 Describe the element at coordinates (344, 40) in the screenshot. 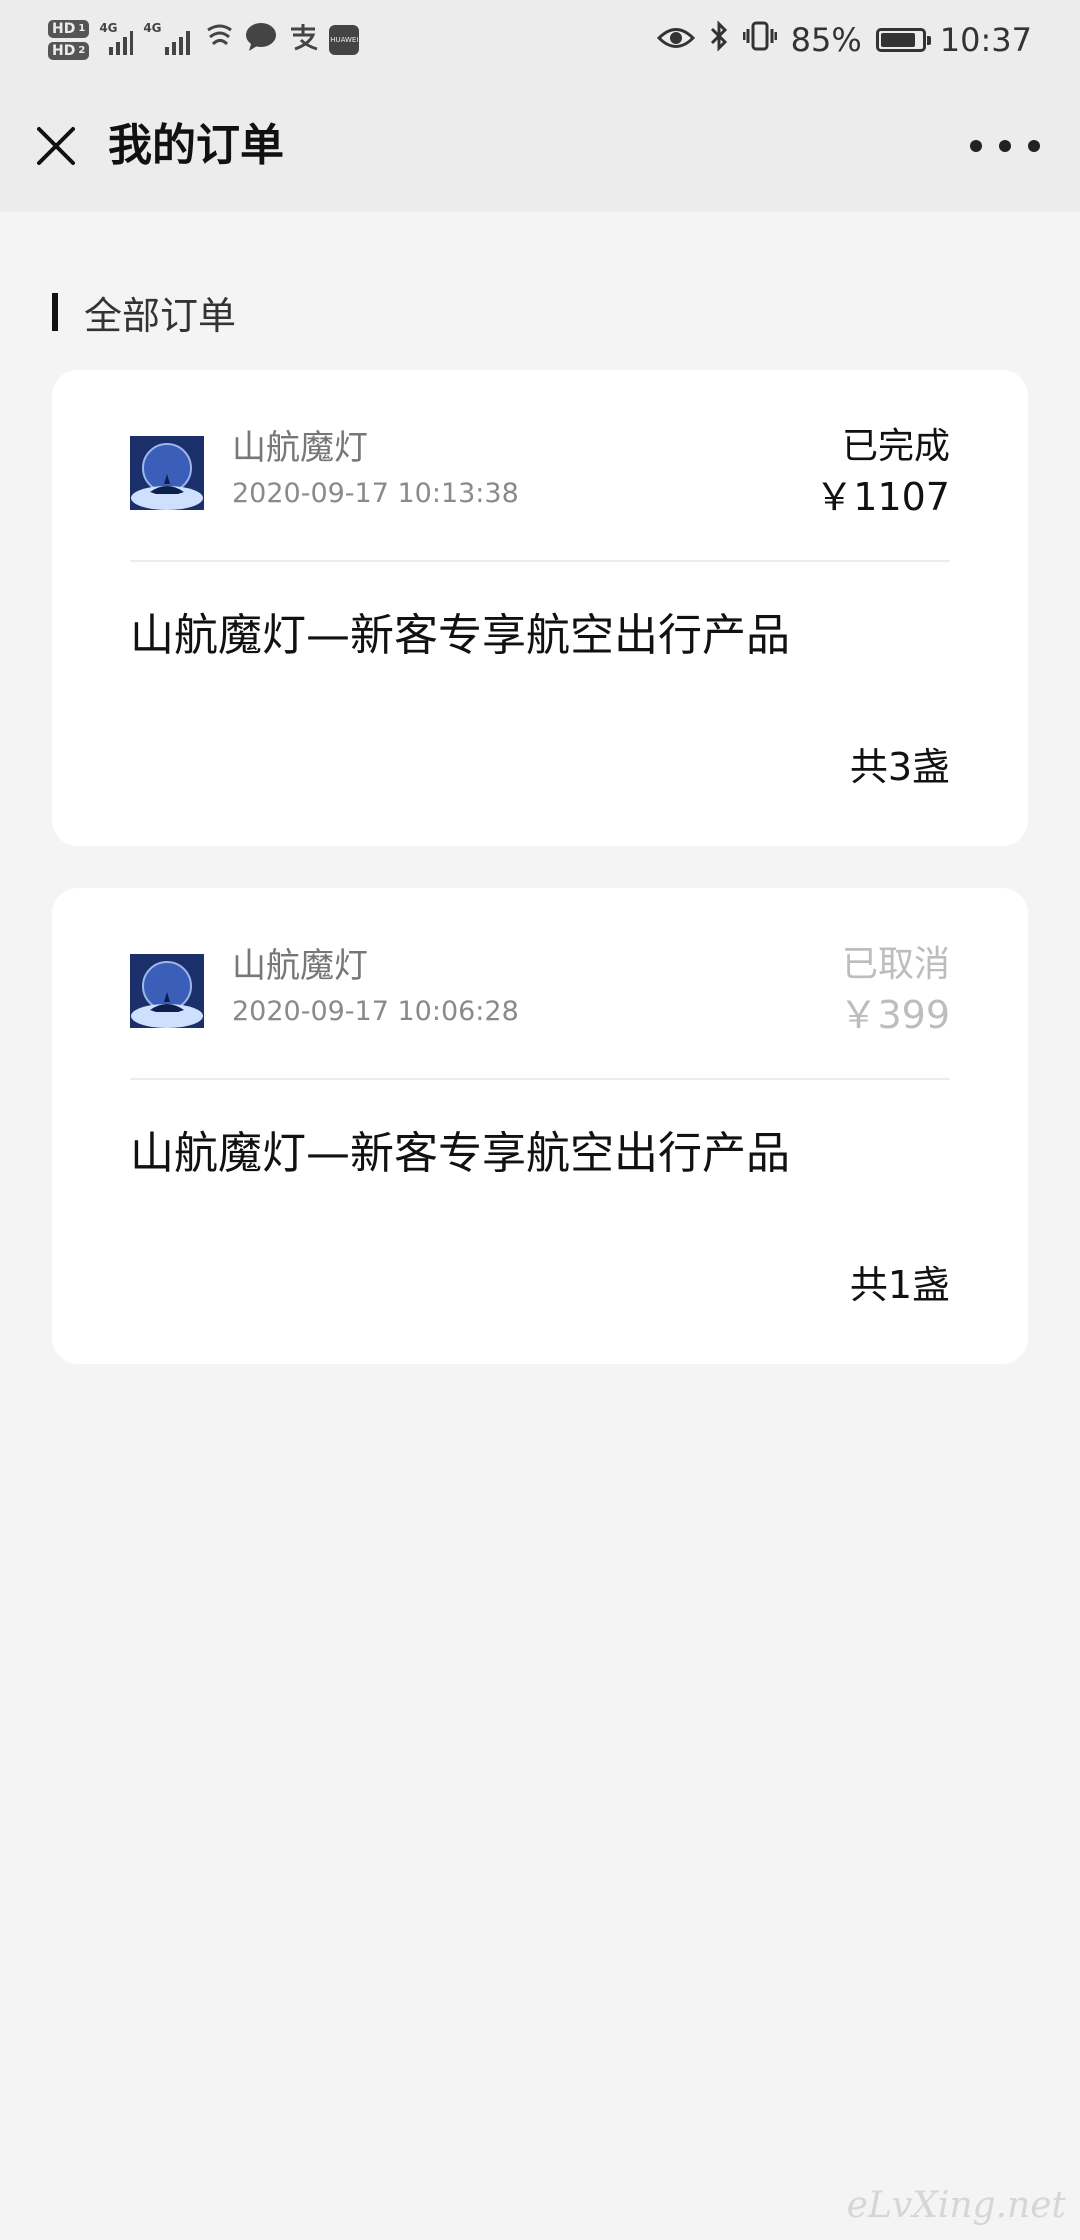

I see `huawei-app-icon: HUAWEI` at that location.